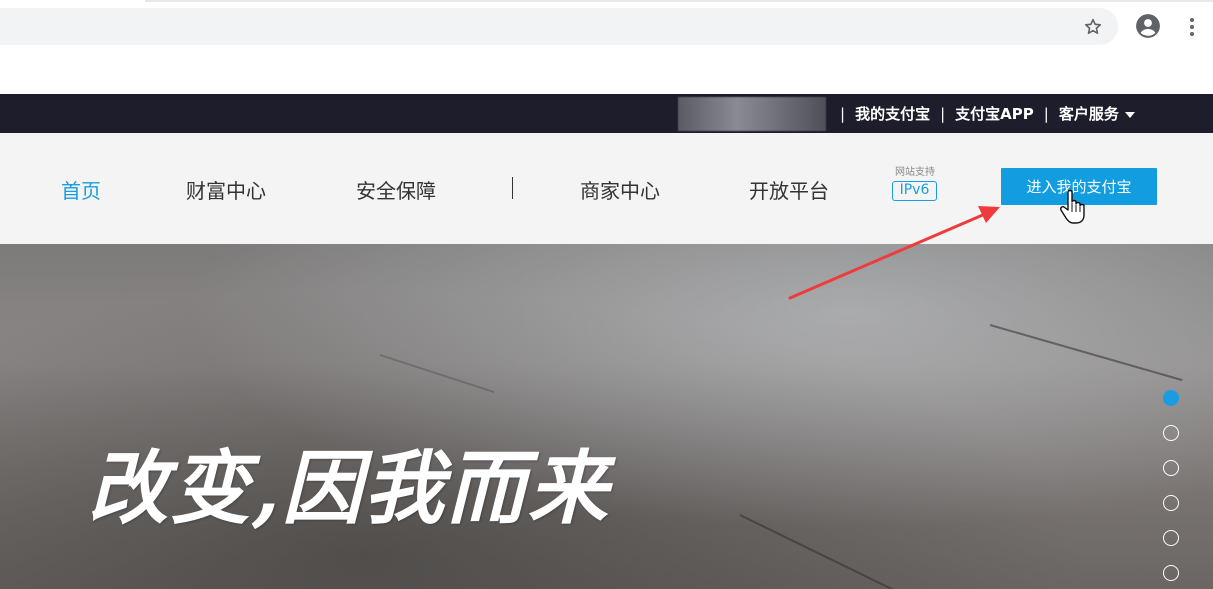  What do you see at coordinates (679, 1) in the screenshot?
I see `tab-strip-edge` at bounding box center [679, 1].